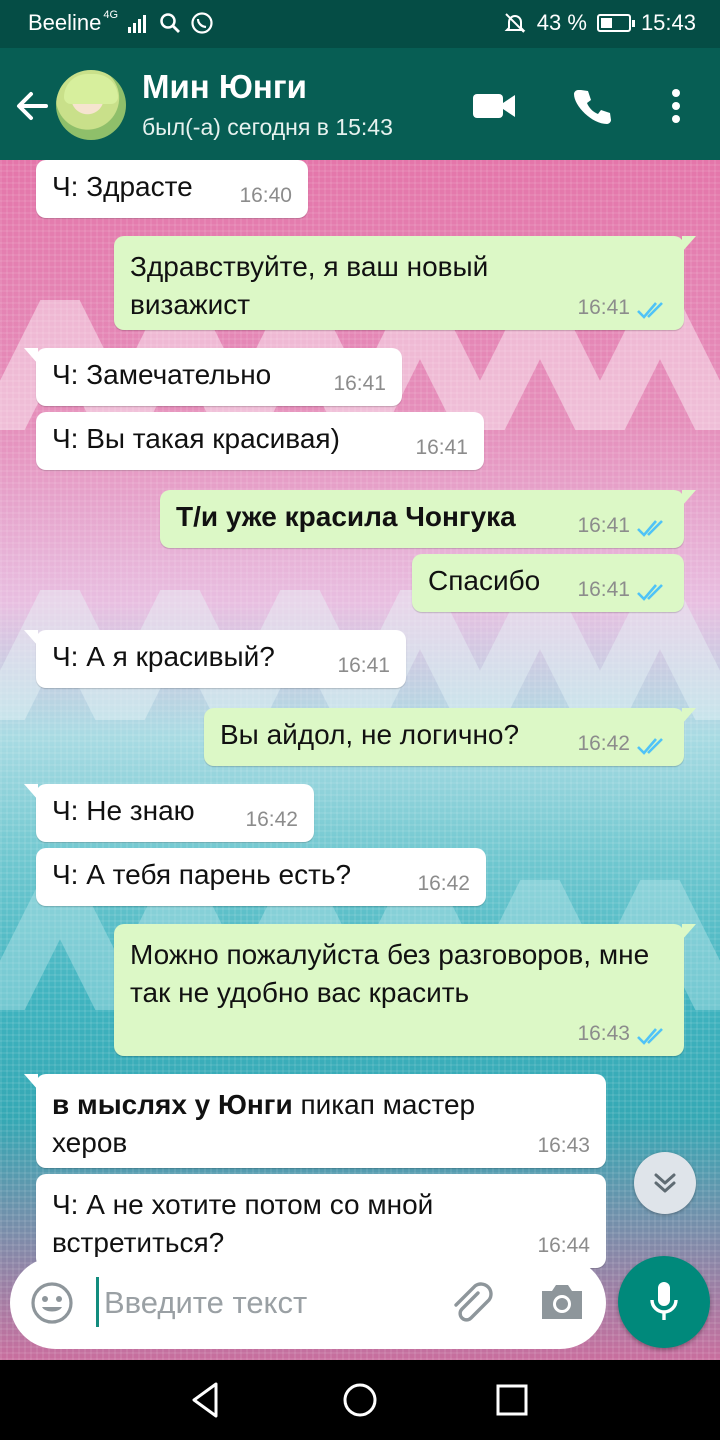 The image size is (720, 1440). I want to click on battery-icon, so click(615, 23).